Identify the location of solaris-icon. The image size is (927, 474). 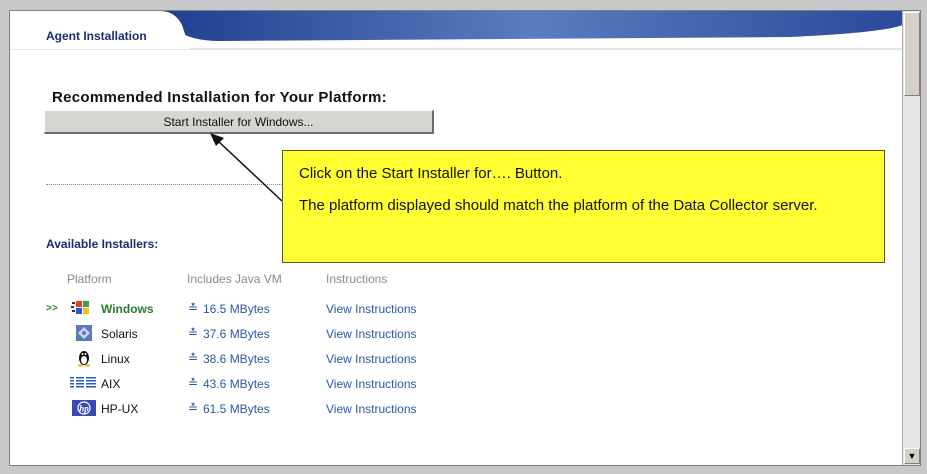
(84, 333).